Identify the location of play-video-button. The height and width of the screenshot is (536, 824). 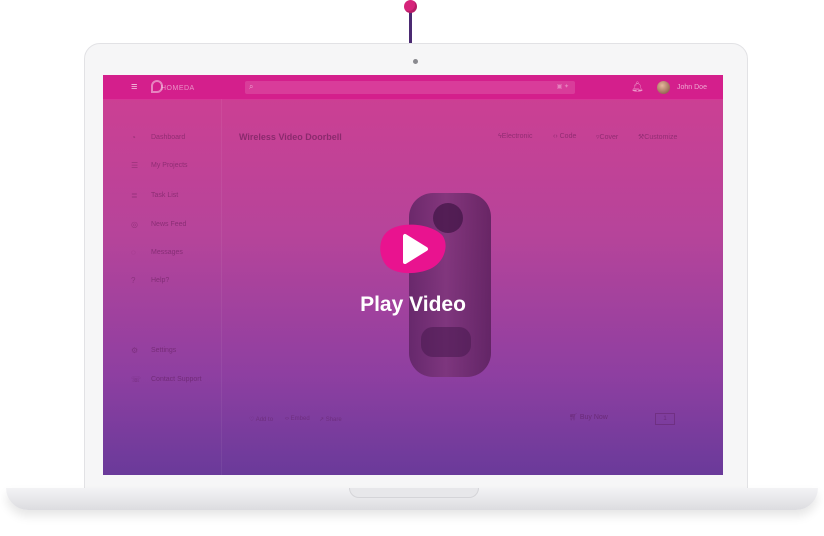
(413, 249).